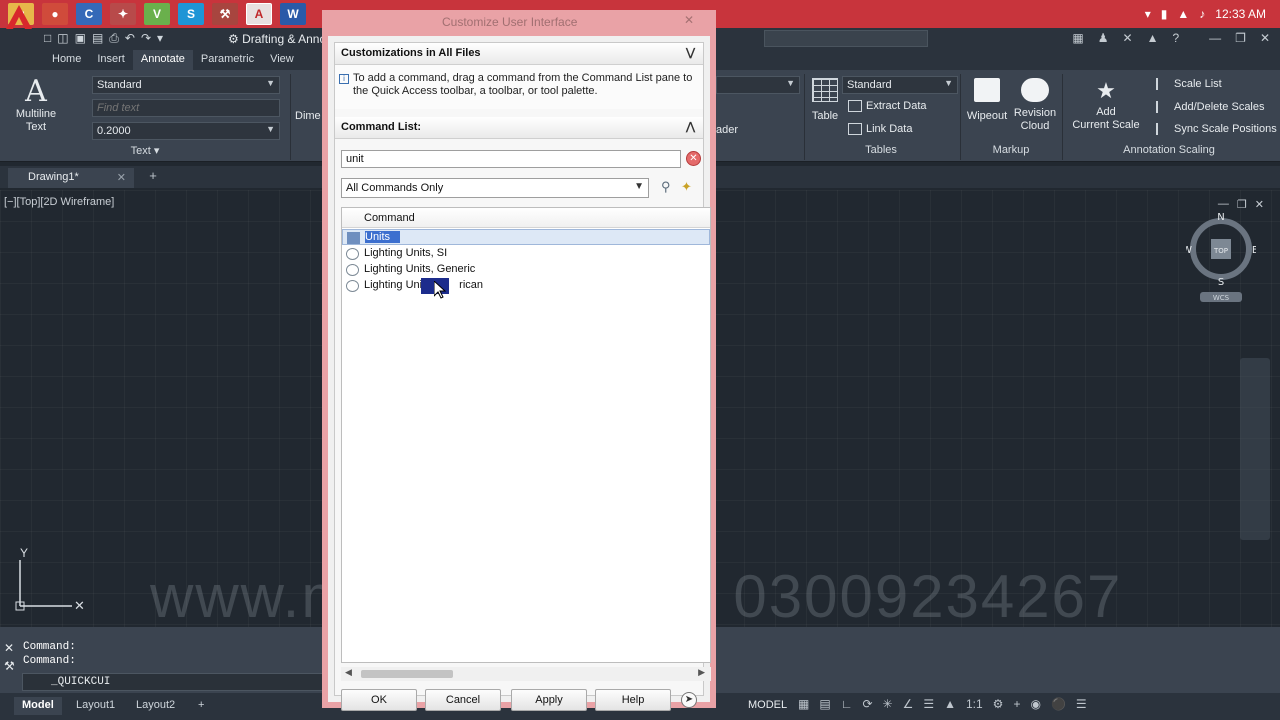 This screenshot has height=720, width=1280. I want to click on revision-cloud-button: Revision Cloud, so click(1035, 105).